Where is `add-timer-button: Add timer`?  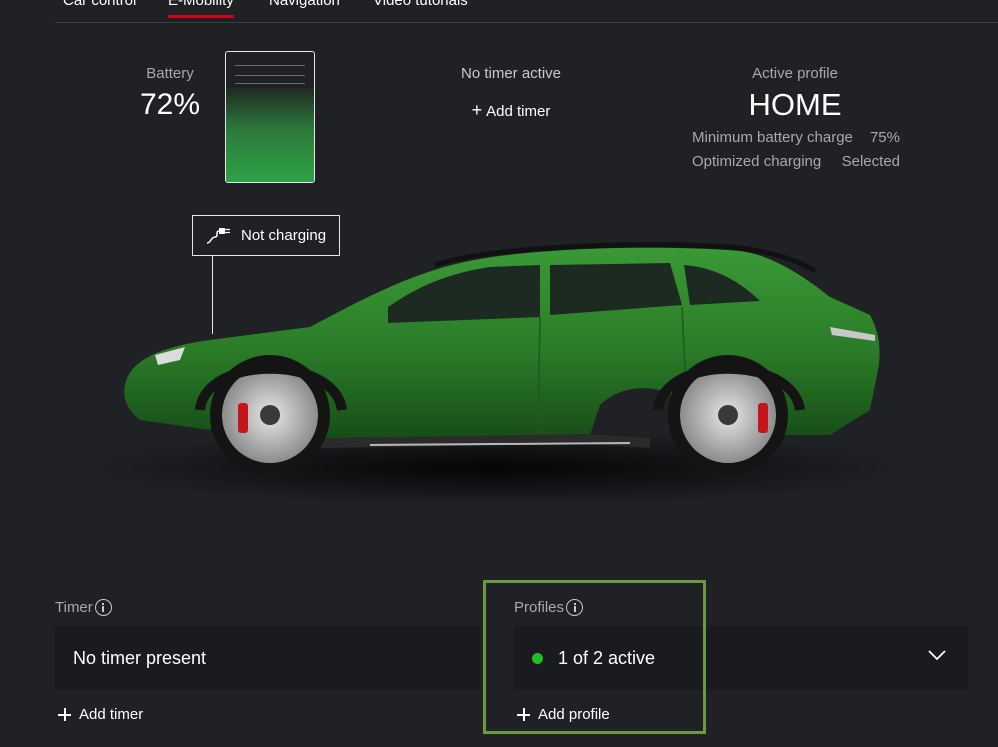
add-timer-button: Add timer is located at coordinates (100, 714).